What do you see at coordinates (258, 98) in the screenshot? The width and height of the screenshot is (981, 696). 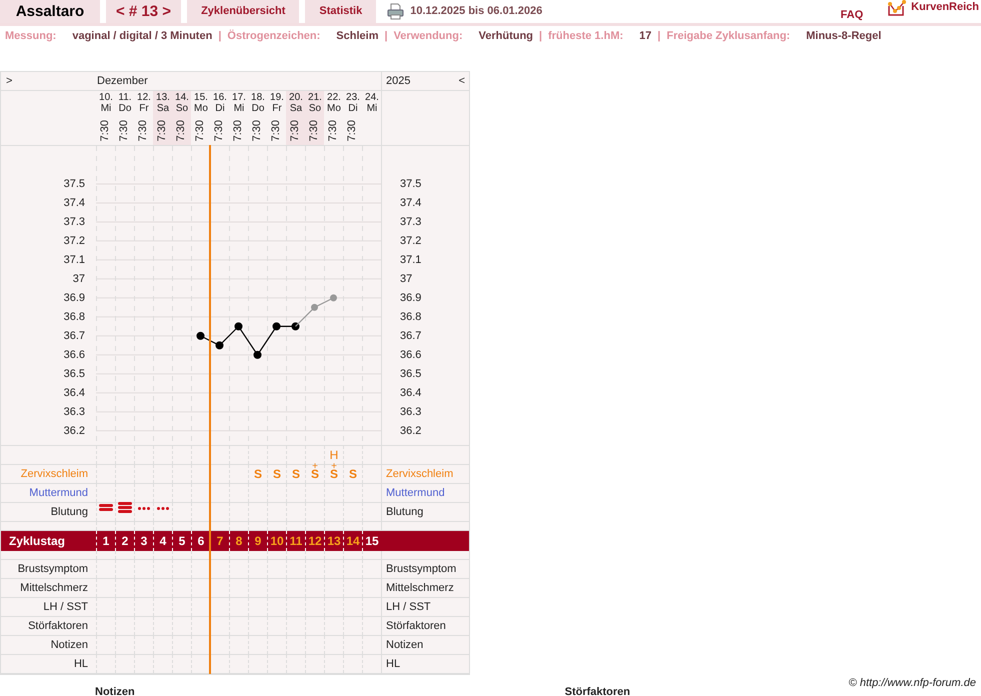 I see `day-date: 18.` at bounding box center [258, 98].